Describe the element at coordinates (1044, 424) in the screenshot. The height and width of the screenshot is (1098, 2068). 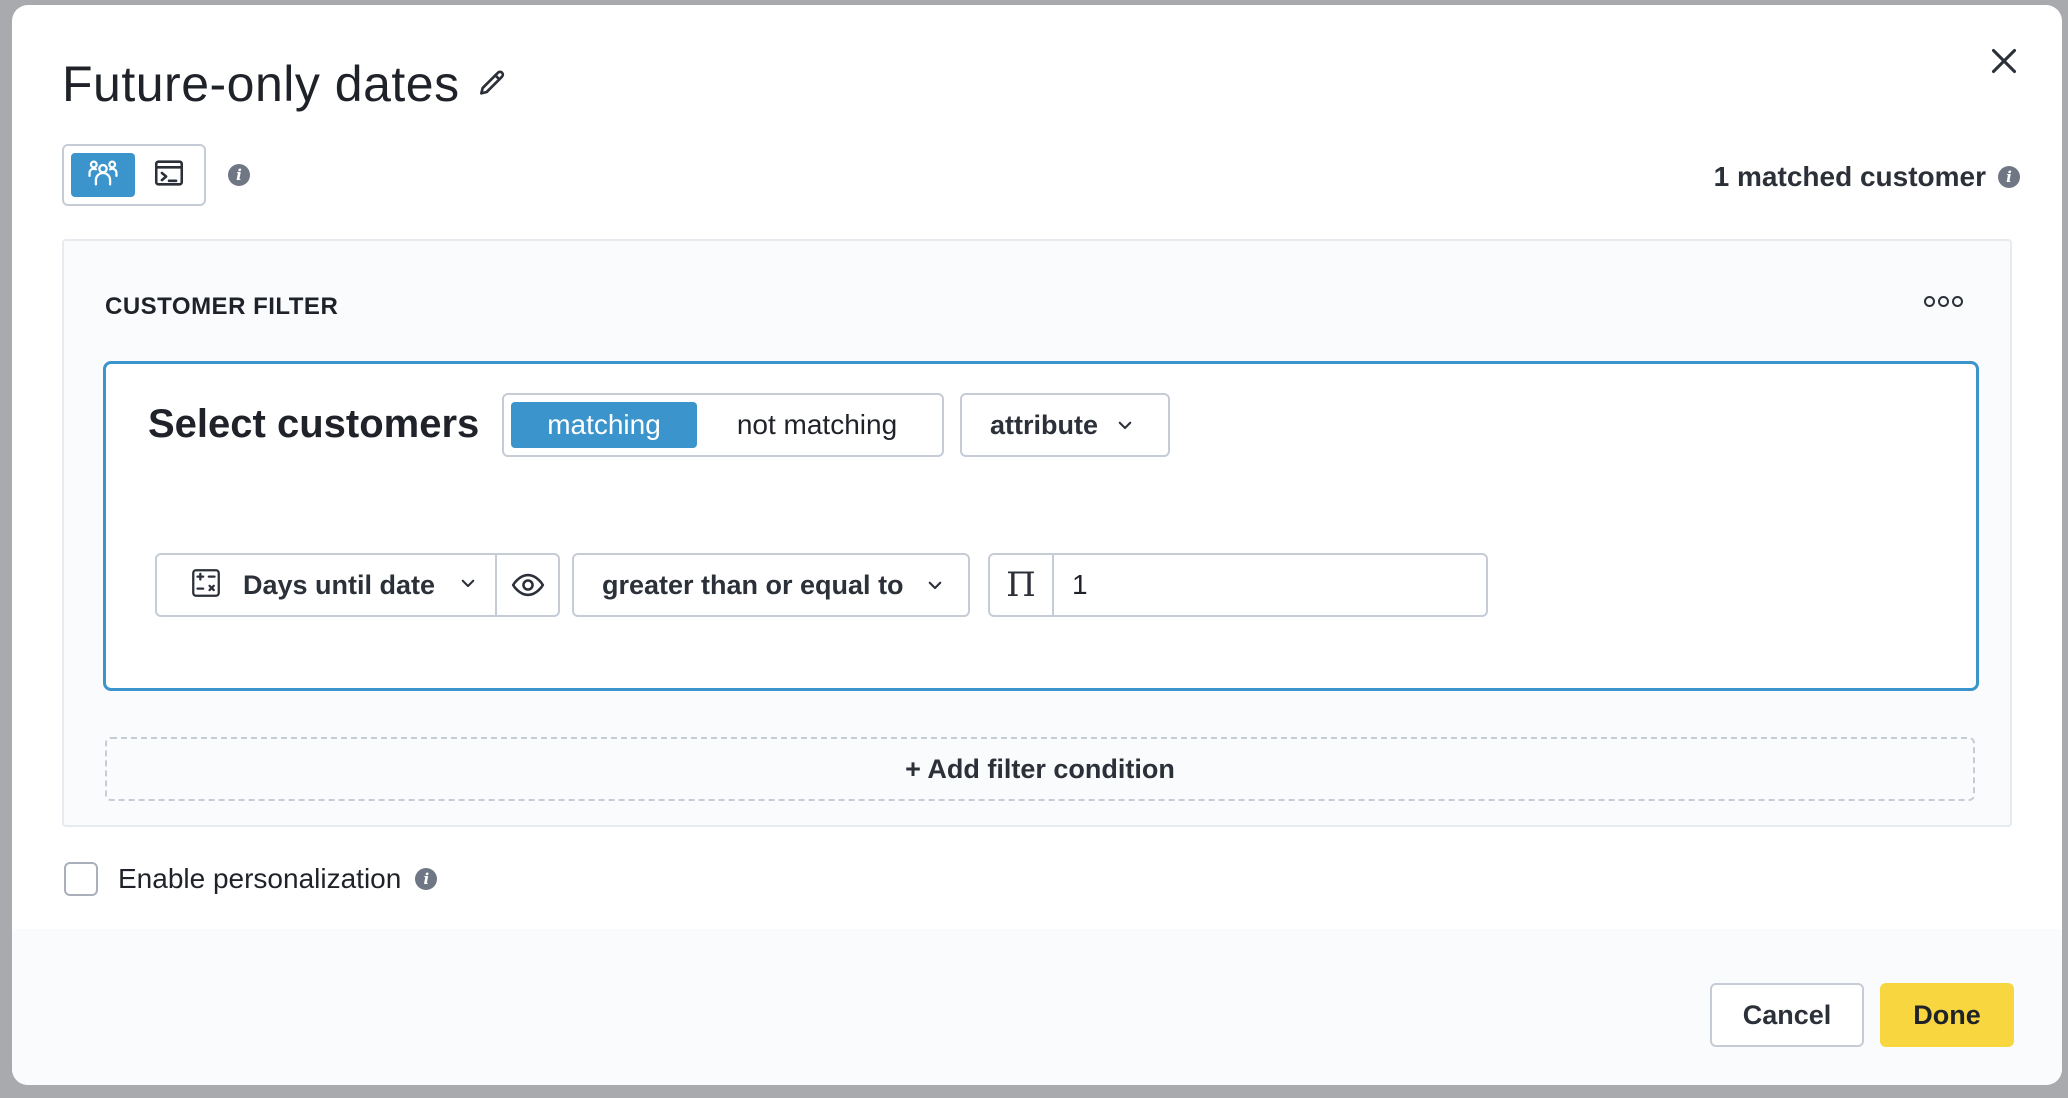
I see `condition-type-label: attribute` at that location.